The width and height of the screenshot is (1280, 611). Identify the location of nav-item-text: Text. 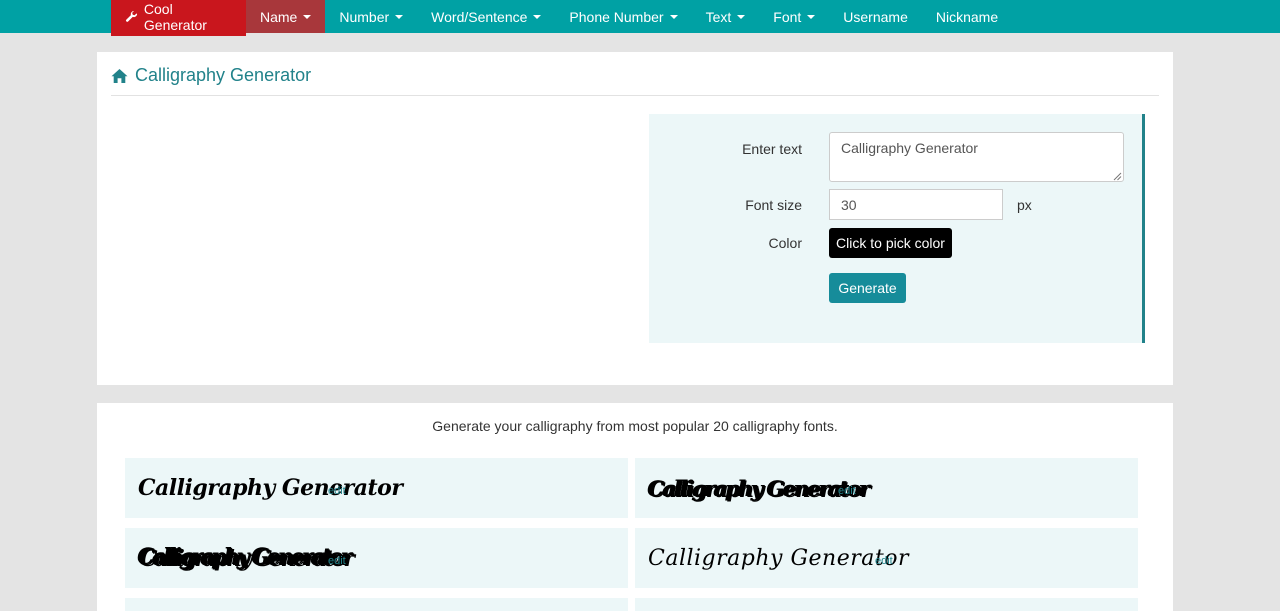
(726, 16).